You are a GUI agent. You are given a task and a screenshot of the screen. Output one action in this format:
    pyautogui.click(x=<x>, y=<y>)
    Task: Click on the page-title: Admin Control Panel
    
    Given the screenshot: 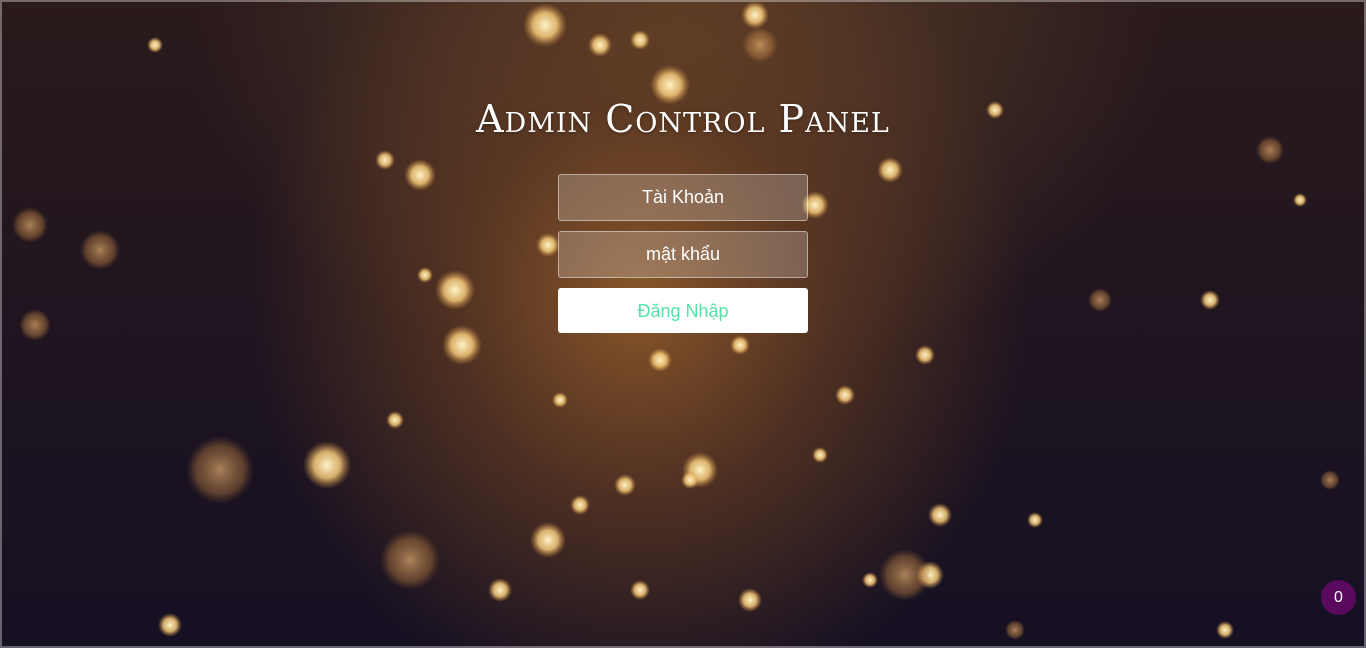 What is the action you would take?
    pyautogui.click(x=683, y=119)
    